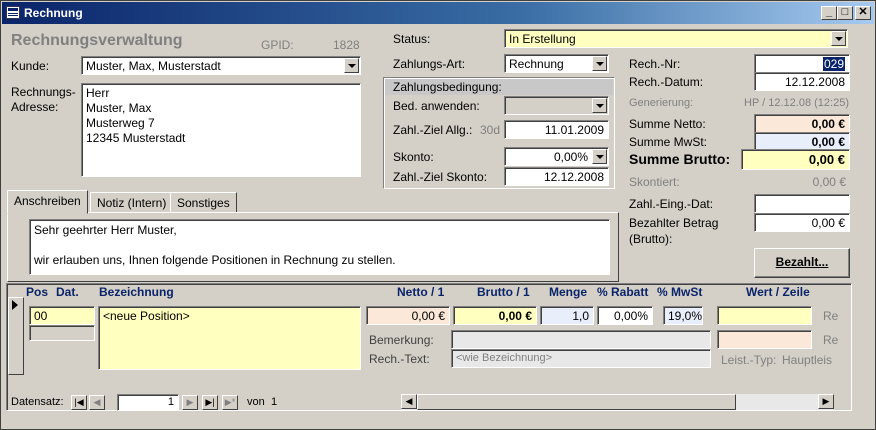 The height and width of the screenshot is (430, 876). What do you see at coordinates (79, 402) in the screenshot?
I see `first-record-button: |◀` at bounding box center [79, 402].